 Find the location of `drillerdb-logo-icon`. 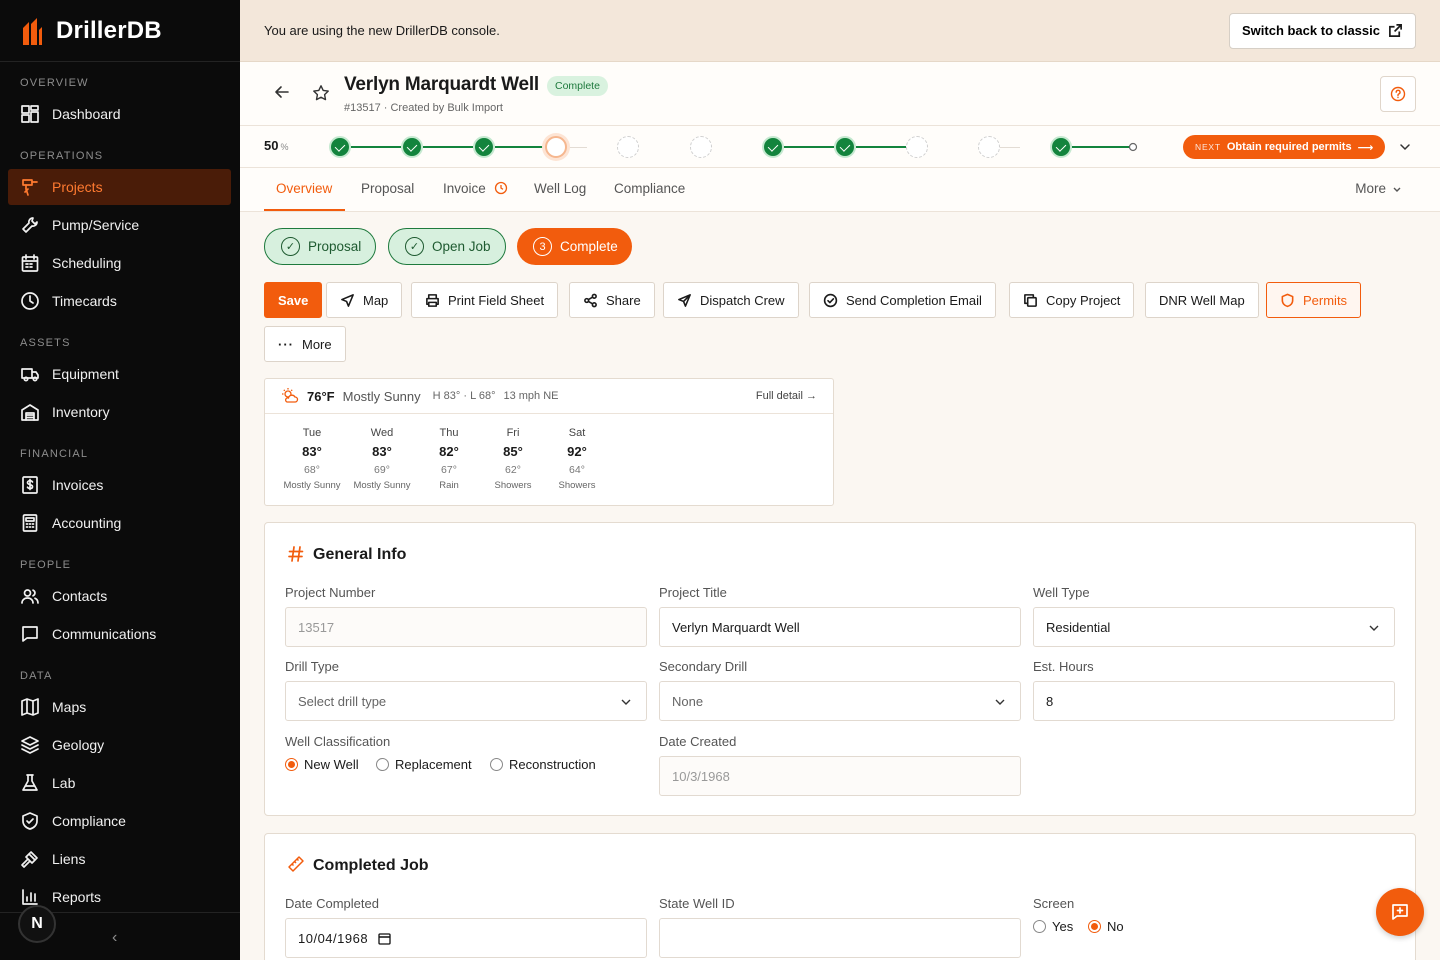

drillerdb-logo-icon is located at coordinates (32, 31).